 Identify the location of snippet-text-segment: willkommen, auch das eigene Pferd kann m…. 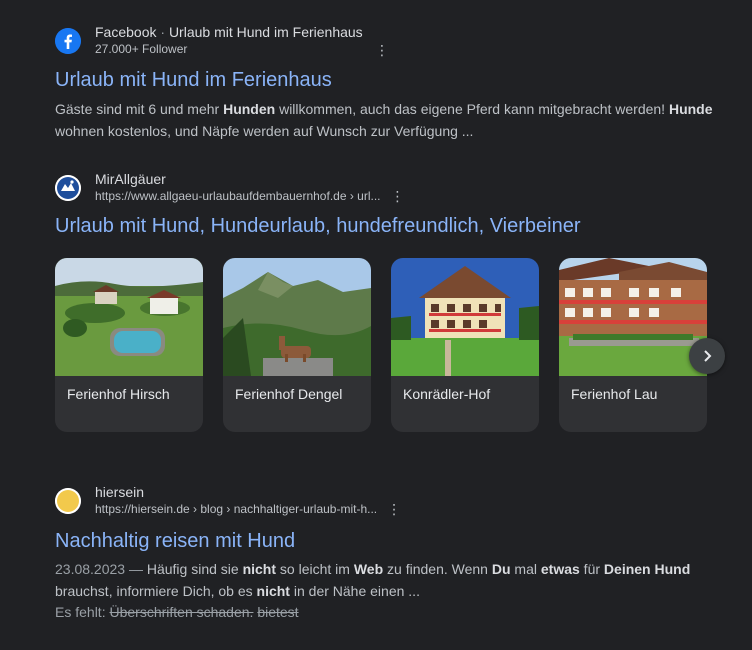
(472, 109).